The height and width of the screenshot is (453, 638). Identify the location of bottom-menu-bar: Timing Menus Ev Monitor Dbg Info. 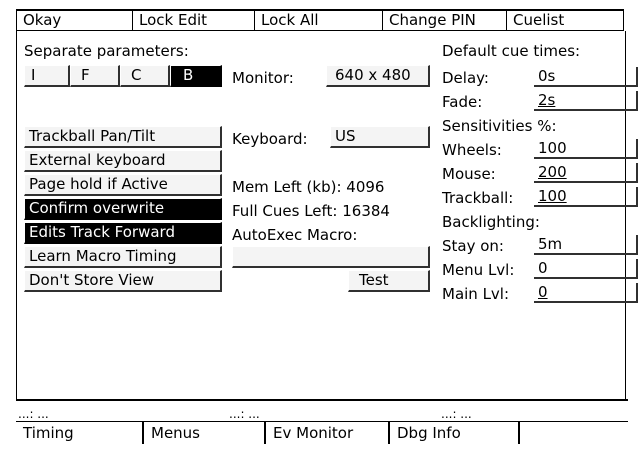
(322, 433).